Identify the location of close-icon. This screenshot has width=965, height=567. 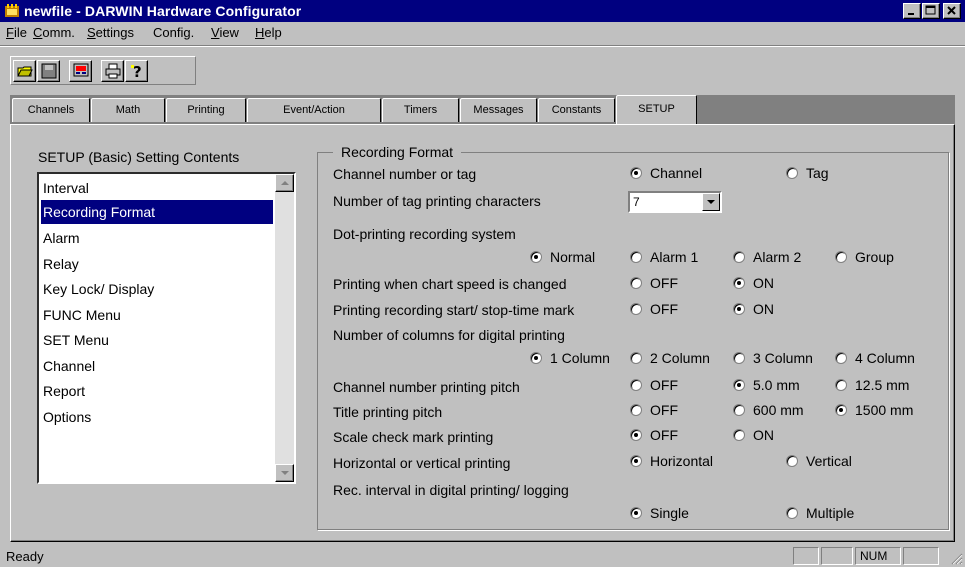
(951, 10).